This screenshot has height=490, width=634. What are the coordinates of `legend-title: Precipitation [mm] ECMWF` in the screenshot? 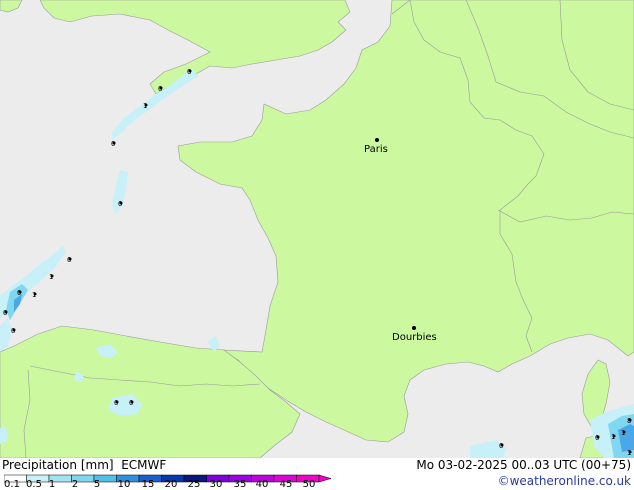 It's located at (84, 465).